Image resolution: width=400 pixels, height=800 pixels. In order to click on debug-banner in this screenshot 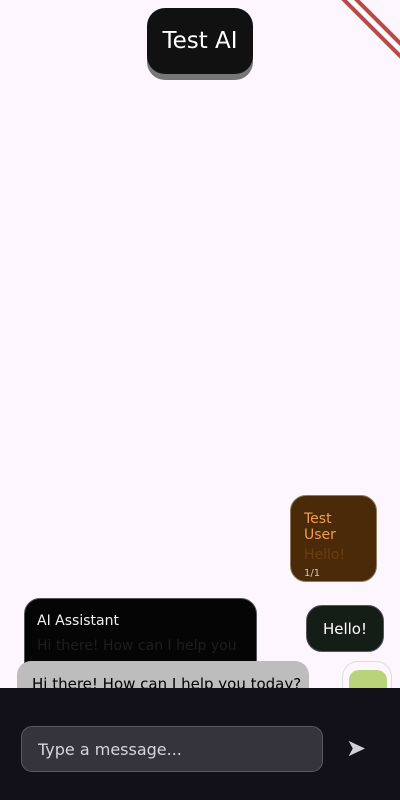, I will do `click(364, 33)`.